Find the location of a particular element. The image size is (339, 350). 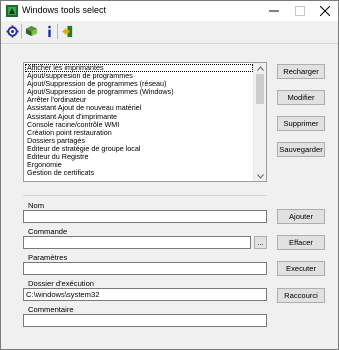

maximize-icon is located at coordinates (300, 11).